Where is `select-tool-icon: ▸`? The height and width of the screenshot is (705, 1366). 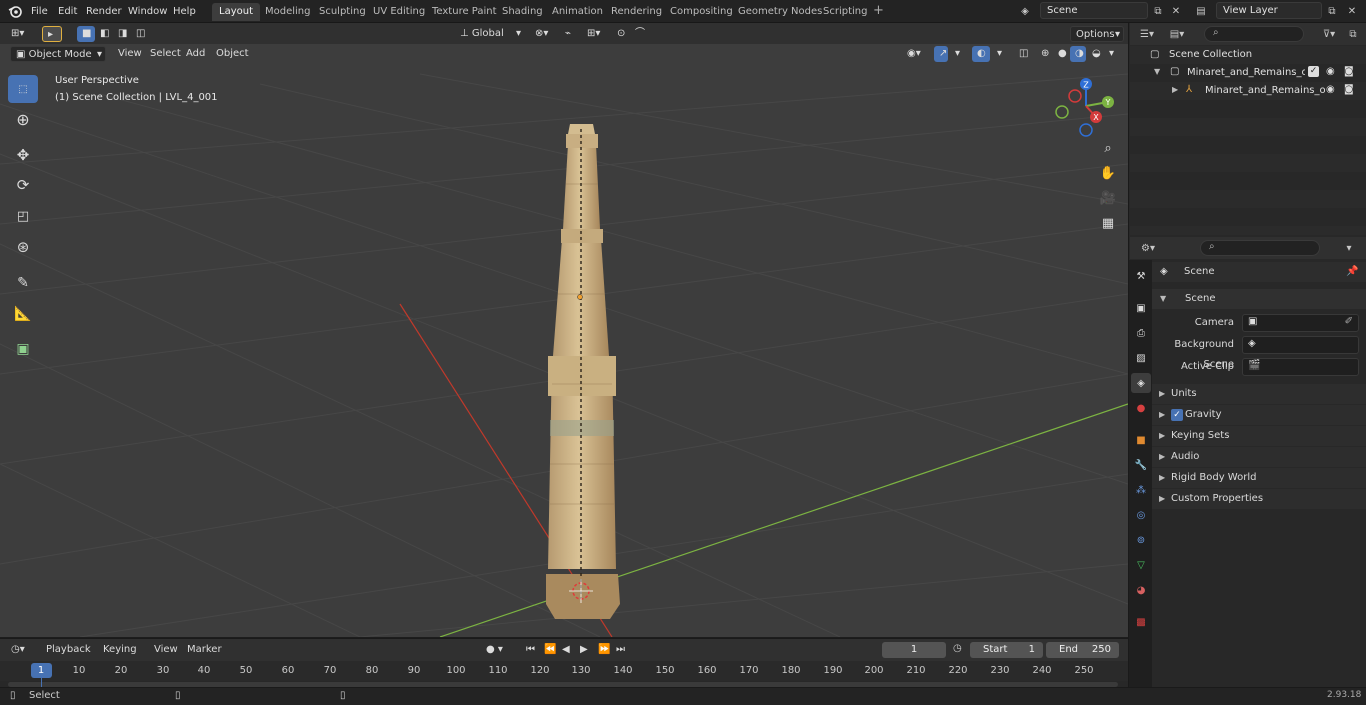 select-tool-icon: ▸ is located at coordinates (52, 34).